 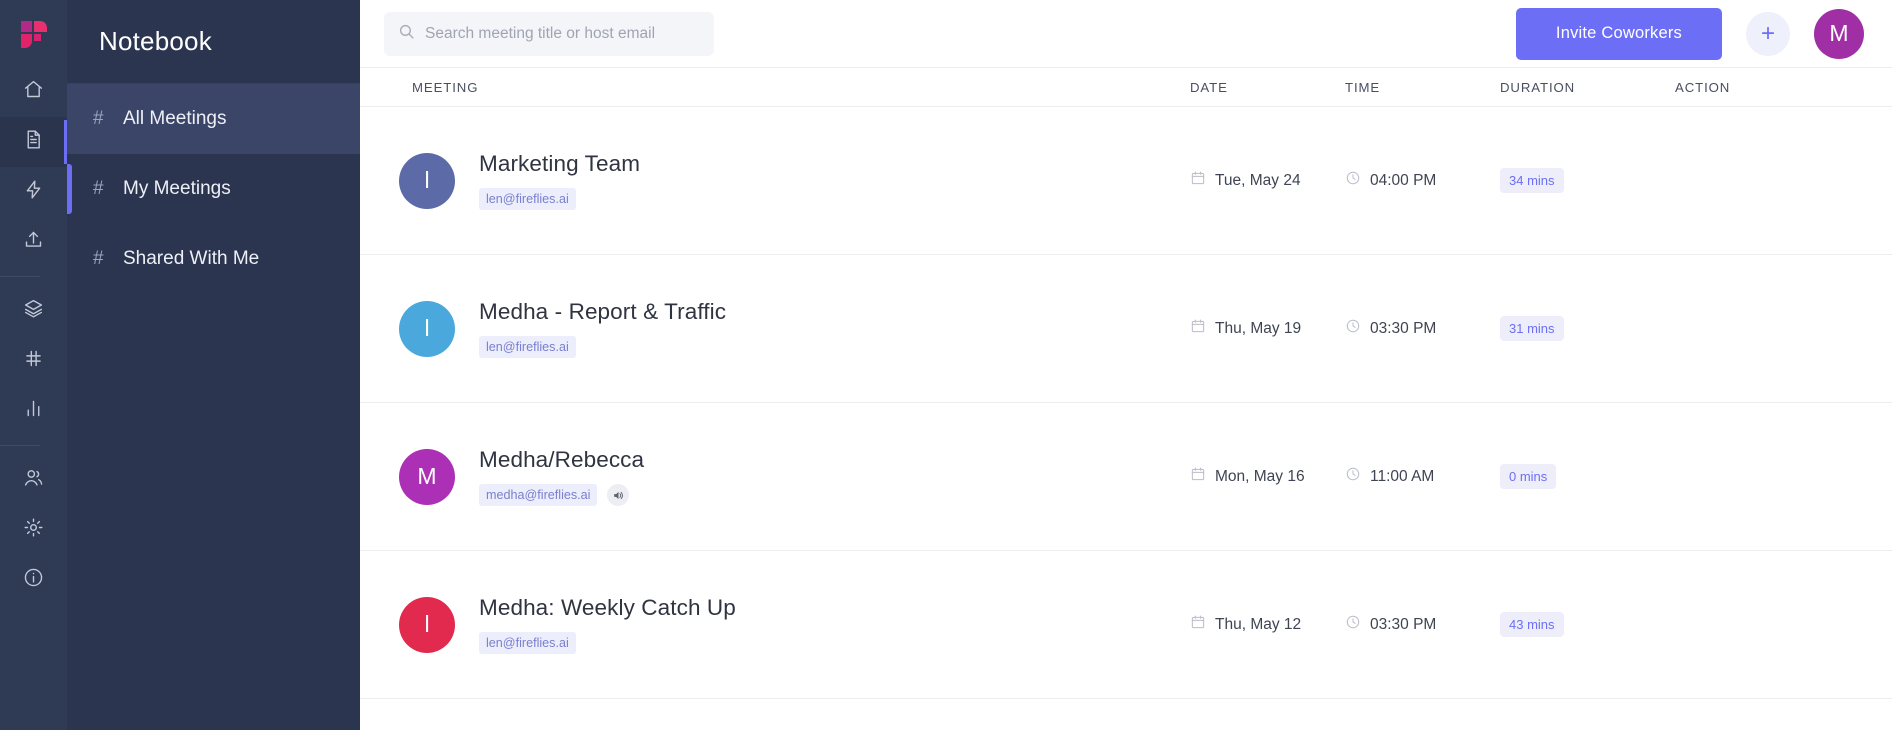 I want to click on plus-icon: +, so click(x=1767, y=33).